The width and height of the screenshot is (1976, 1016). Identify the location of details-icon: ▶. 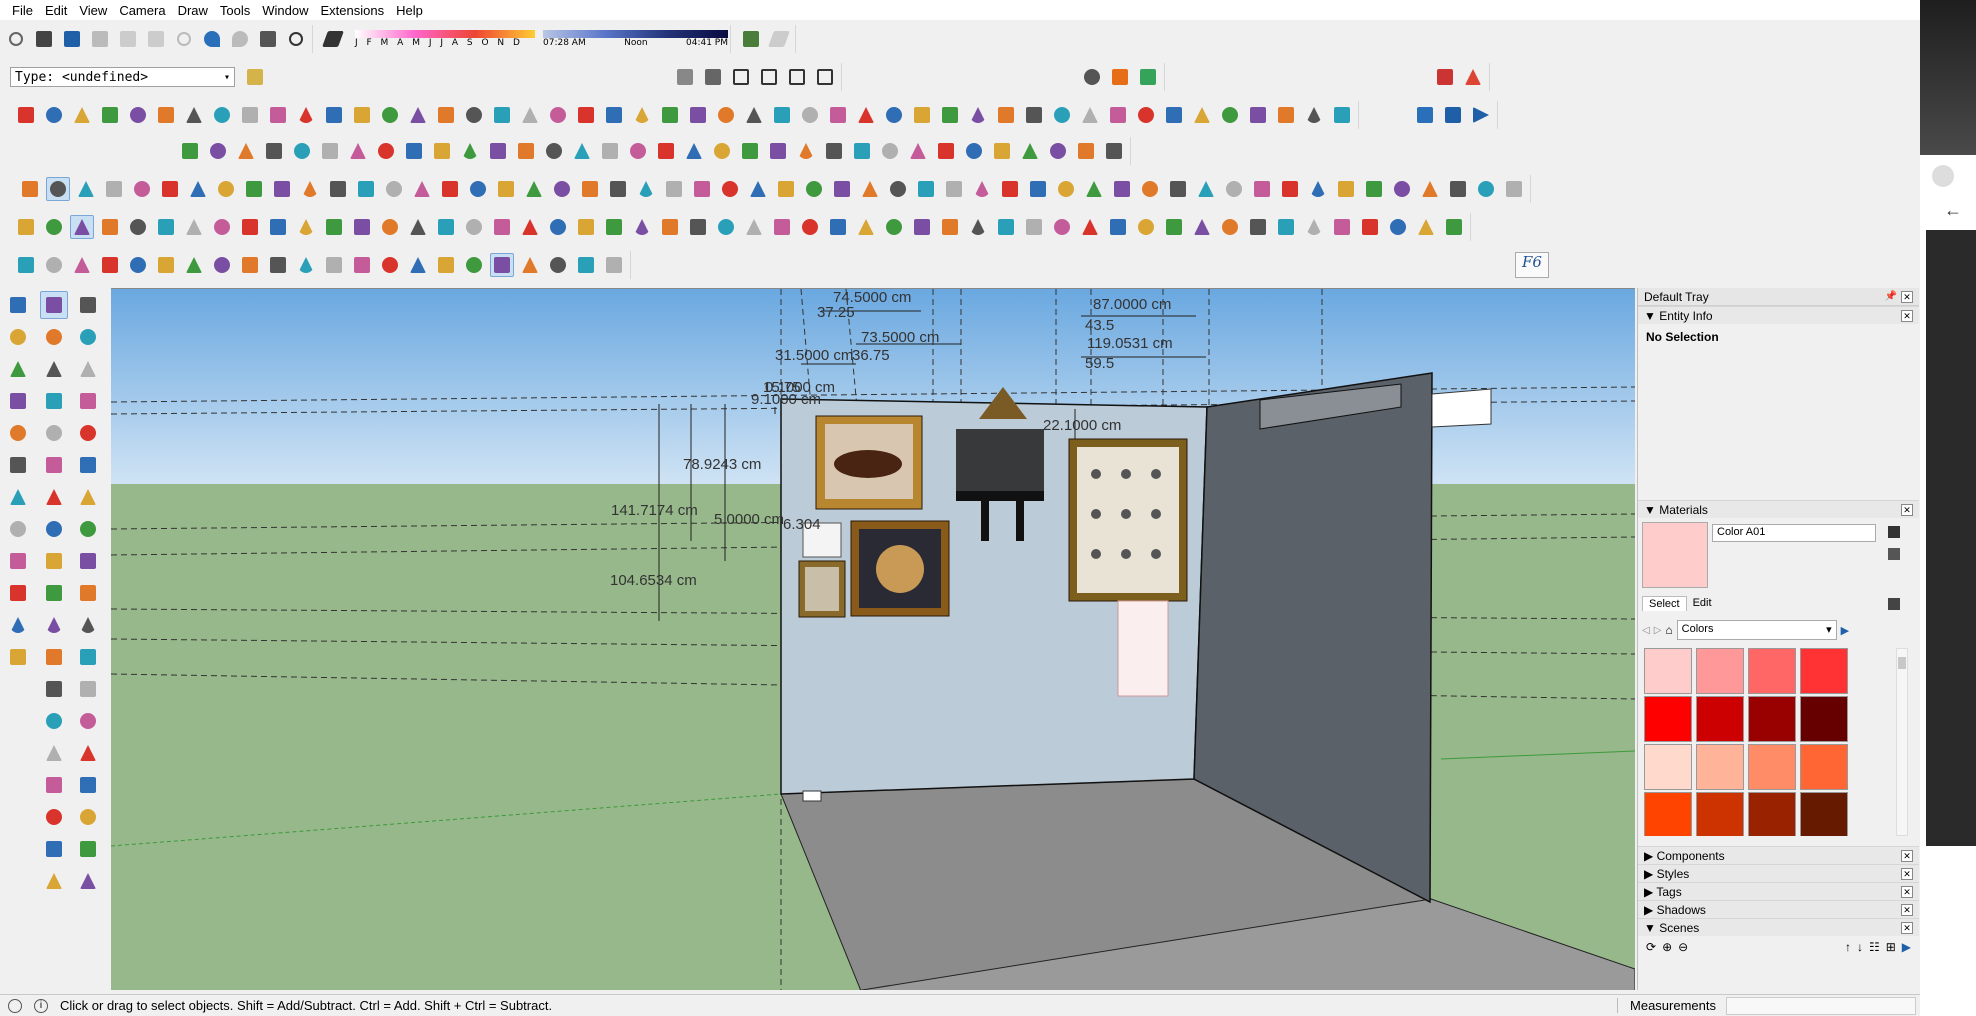
(1845, 630).